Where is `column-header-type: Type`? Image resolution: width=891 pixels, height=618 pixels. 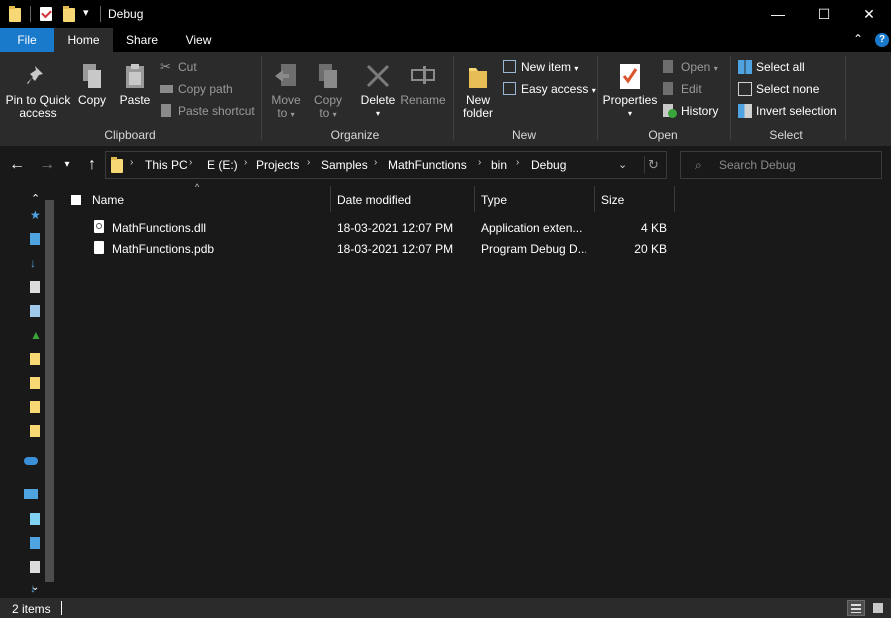
column-header-type: Type is located at coordinates (494, 200).